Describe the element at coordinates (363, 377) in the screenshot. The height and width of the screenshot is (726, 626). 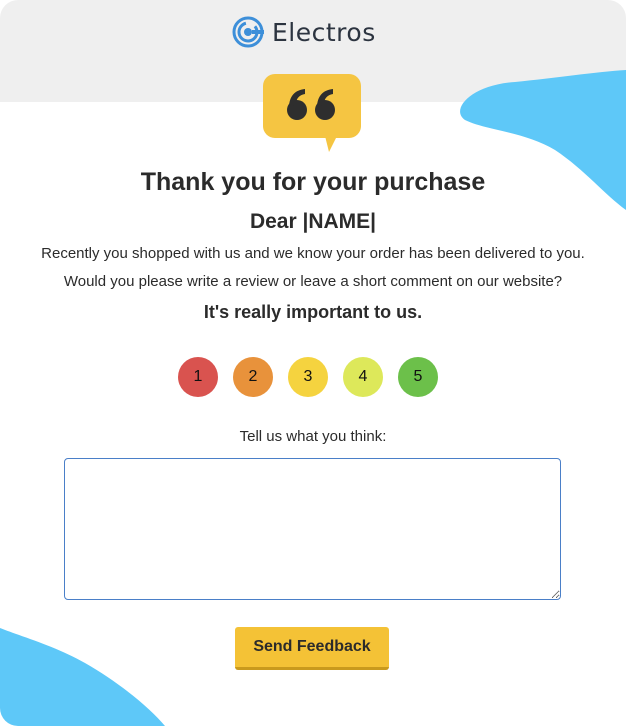
I see `rating-4-button: 4` at that location.